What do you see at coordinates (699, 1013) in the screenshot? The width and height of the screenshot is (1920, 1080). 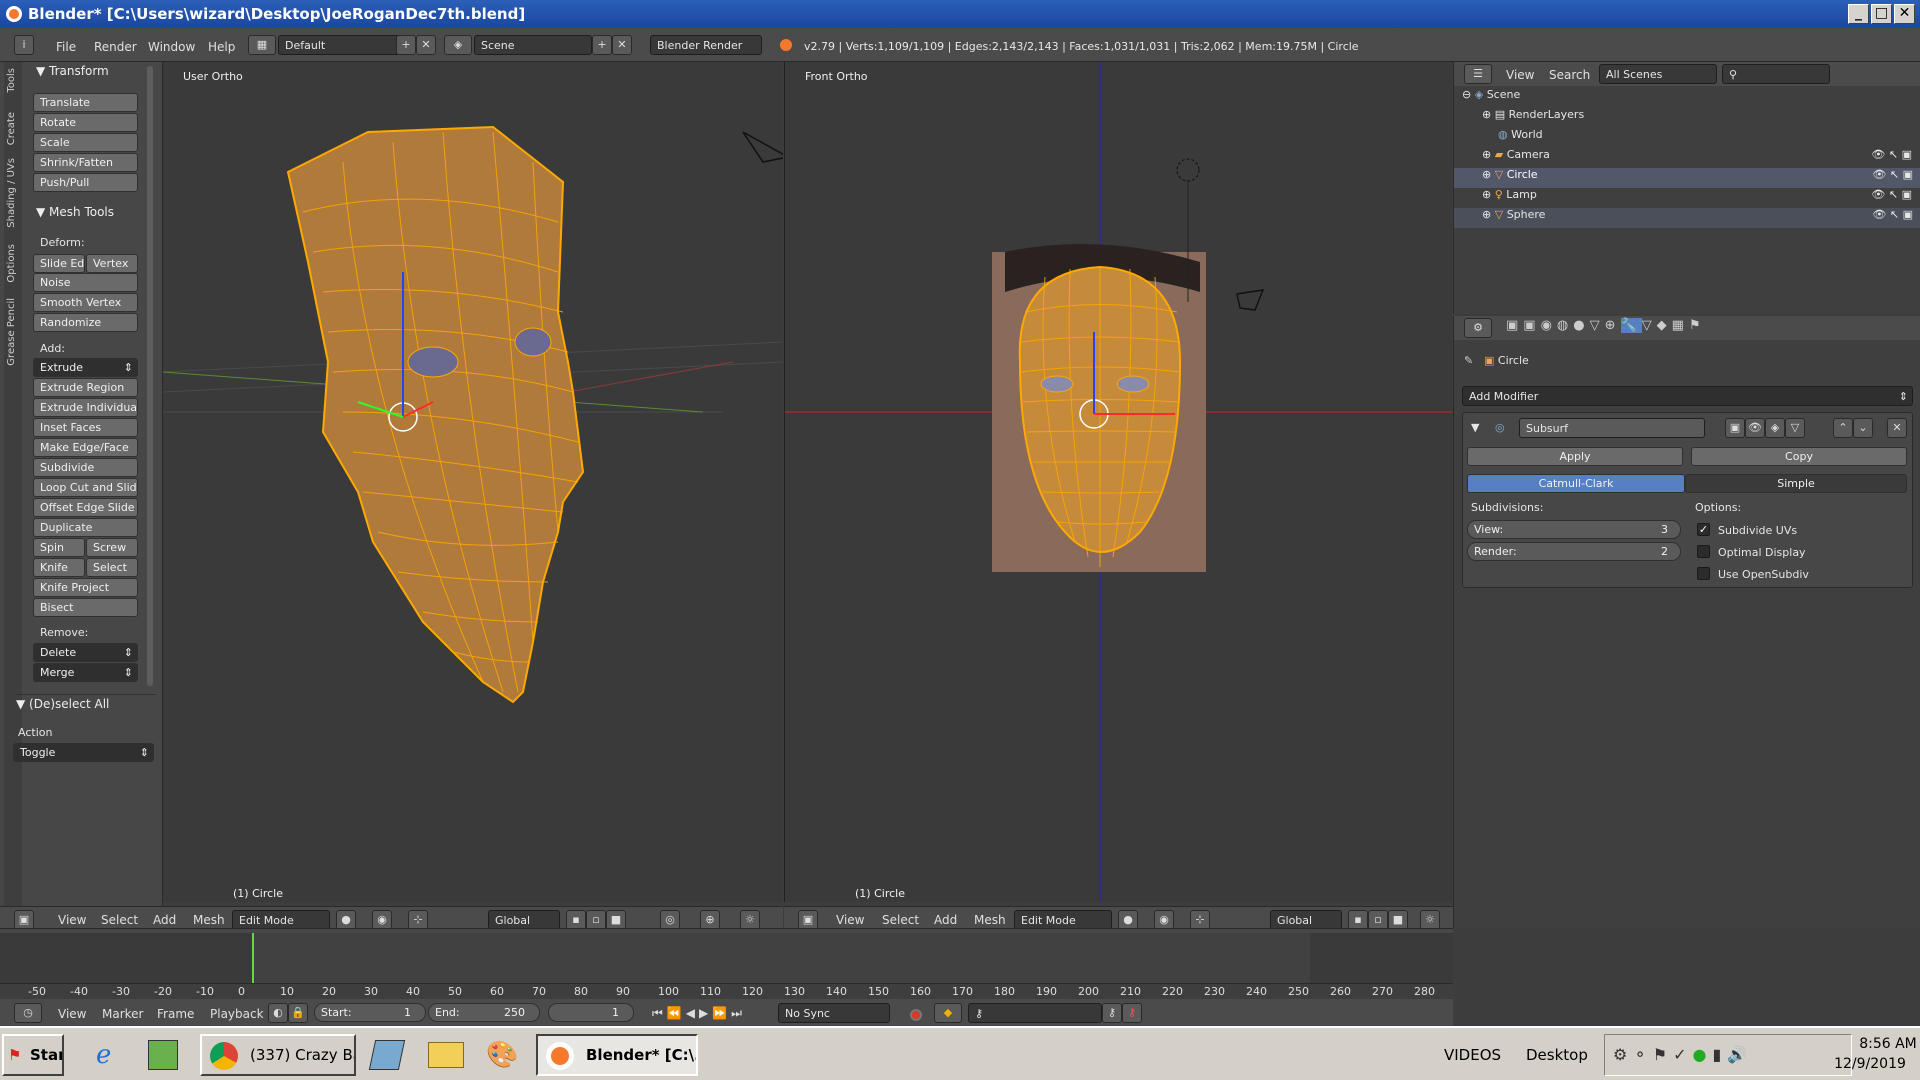 I see `playback-controls: ⏮⏪◀▶⏩⏭` at bounding box center [699, 1013].